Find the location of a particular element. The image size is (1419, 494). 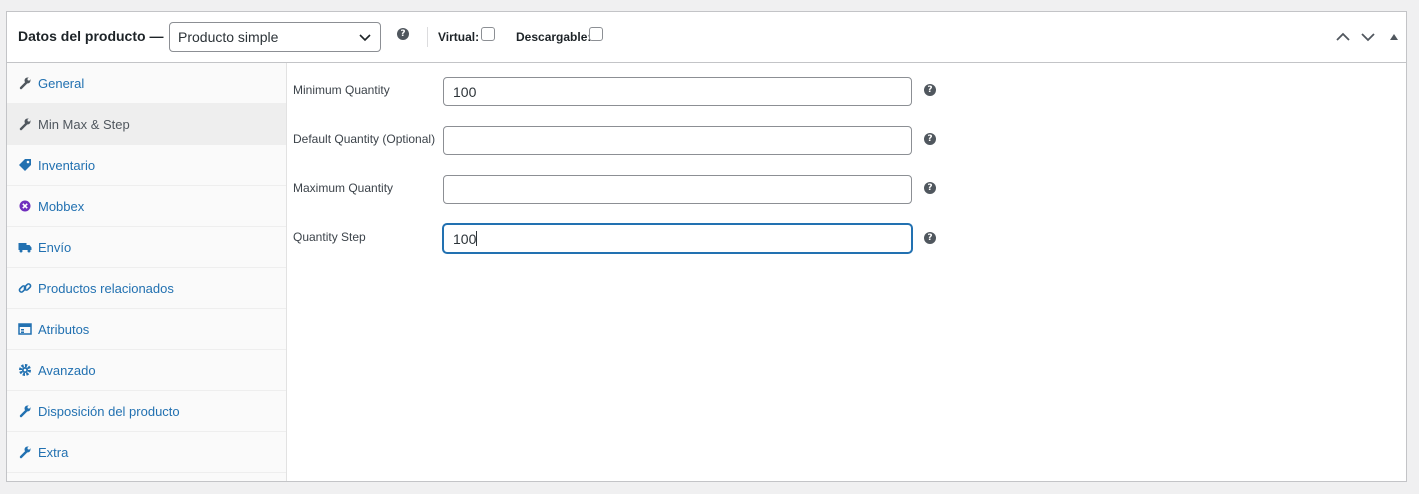

tab-label: Avanzado is located at coordinates (67, 370).